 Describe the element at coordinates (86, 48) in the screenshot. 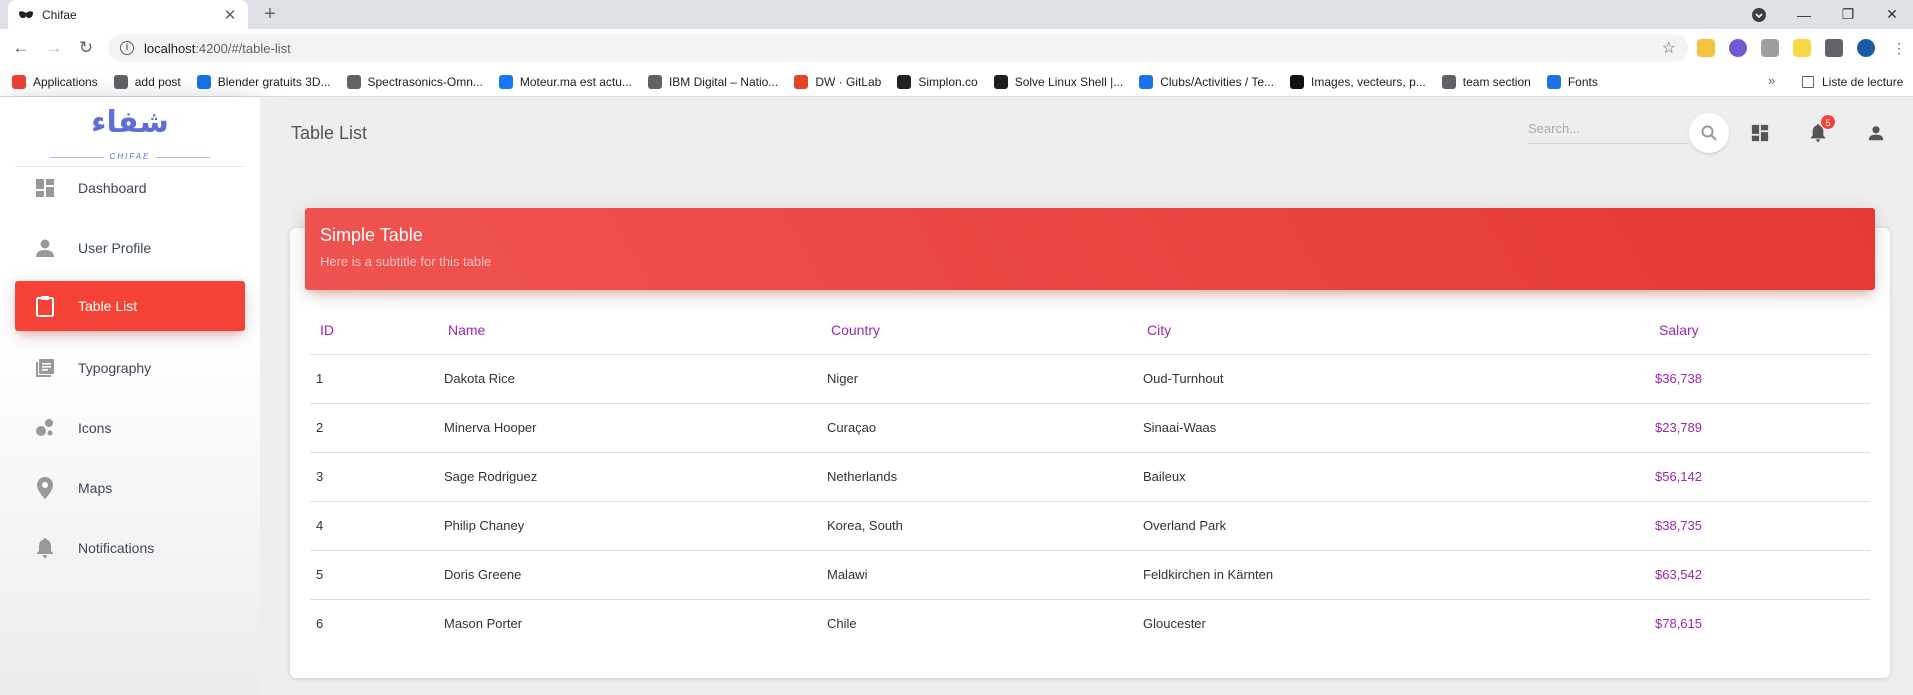

I see `reload-icon: ↻` at that location.